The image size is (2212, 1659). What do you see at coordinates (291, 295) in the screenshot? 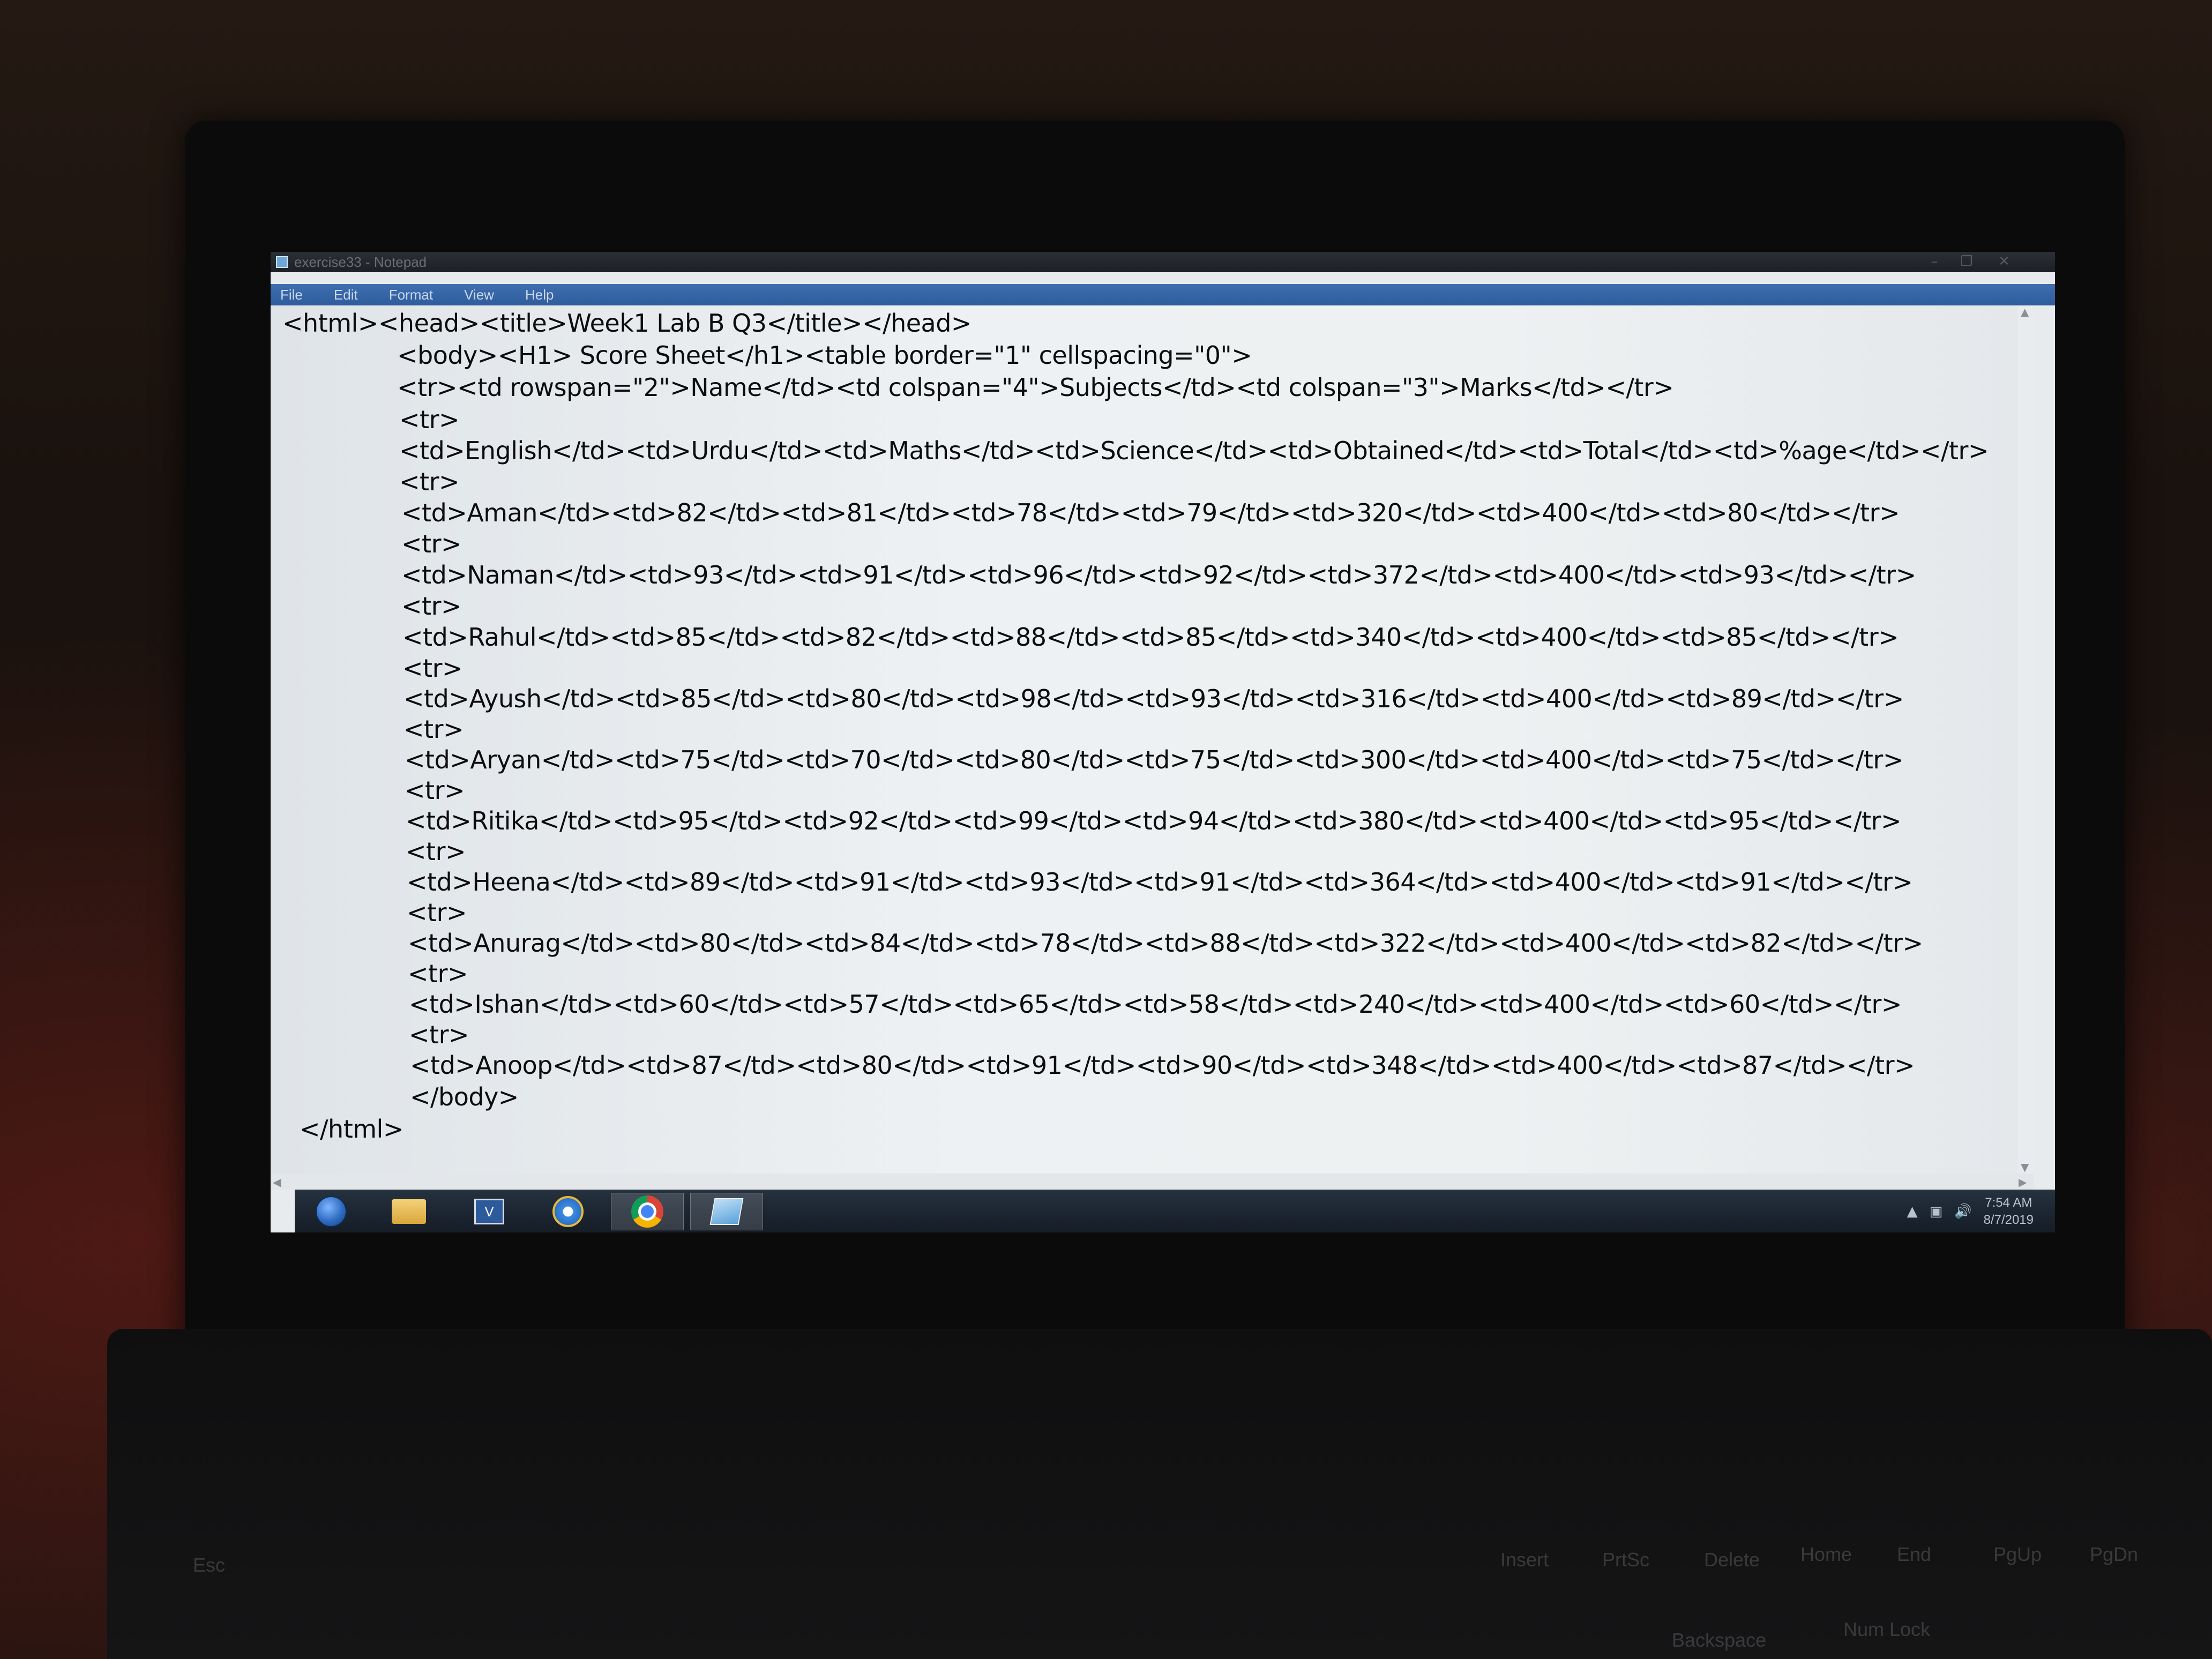
I see `menu-file: File` at bounding box center [291, 295].